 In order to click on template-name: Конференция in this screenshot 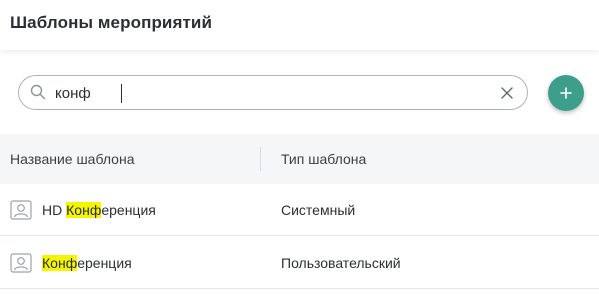, I will do `click(87, 263)`.